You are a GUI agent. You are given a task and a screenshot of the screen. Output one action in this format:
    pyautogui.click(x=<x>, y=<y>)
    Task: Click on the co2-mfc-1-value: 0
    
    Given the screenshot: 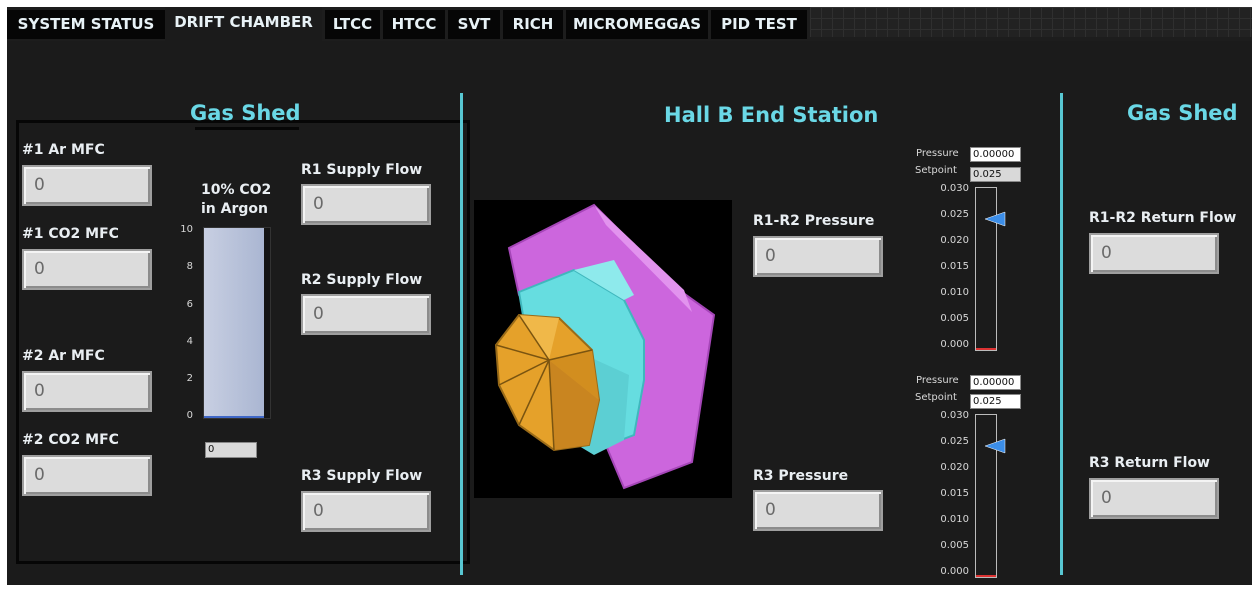 What is the action you would take?
    pyautogui.click(x=39, y=269)
    